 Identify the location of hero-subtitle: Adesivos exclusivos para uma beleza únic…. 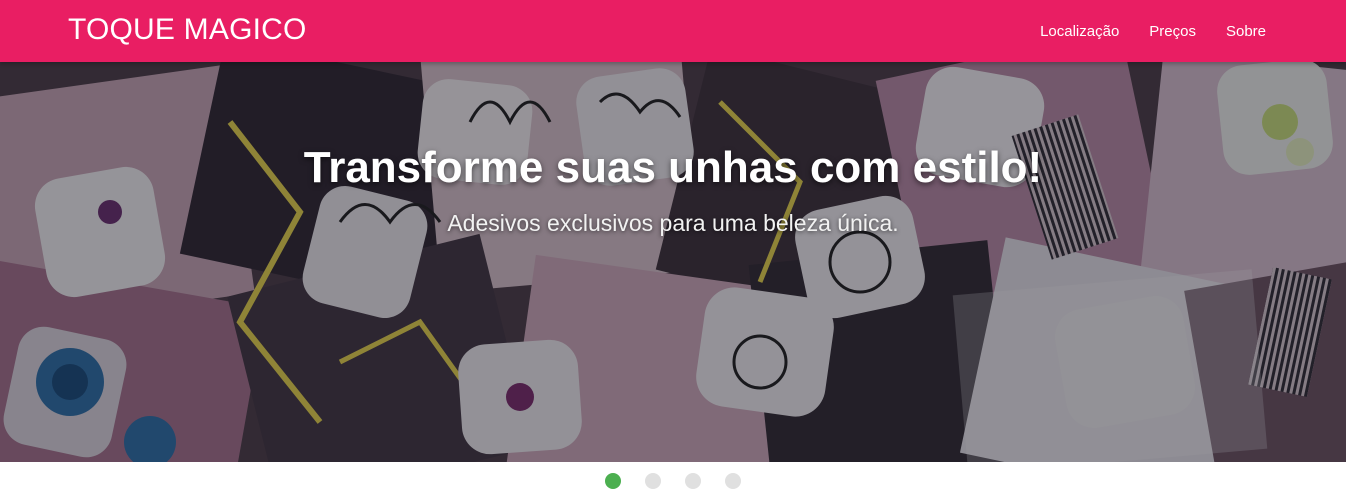
(673, 223).